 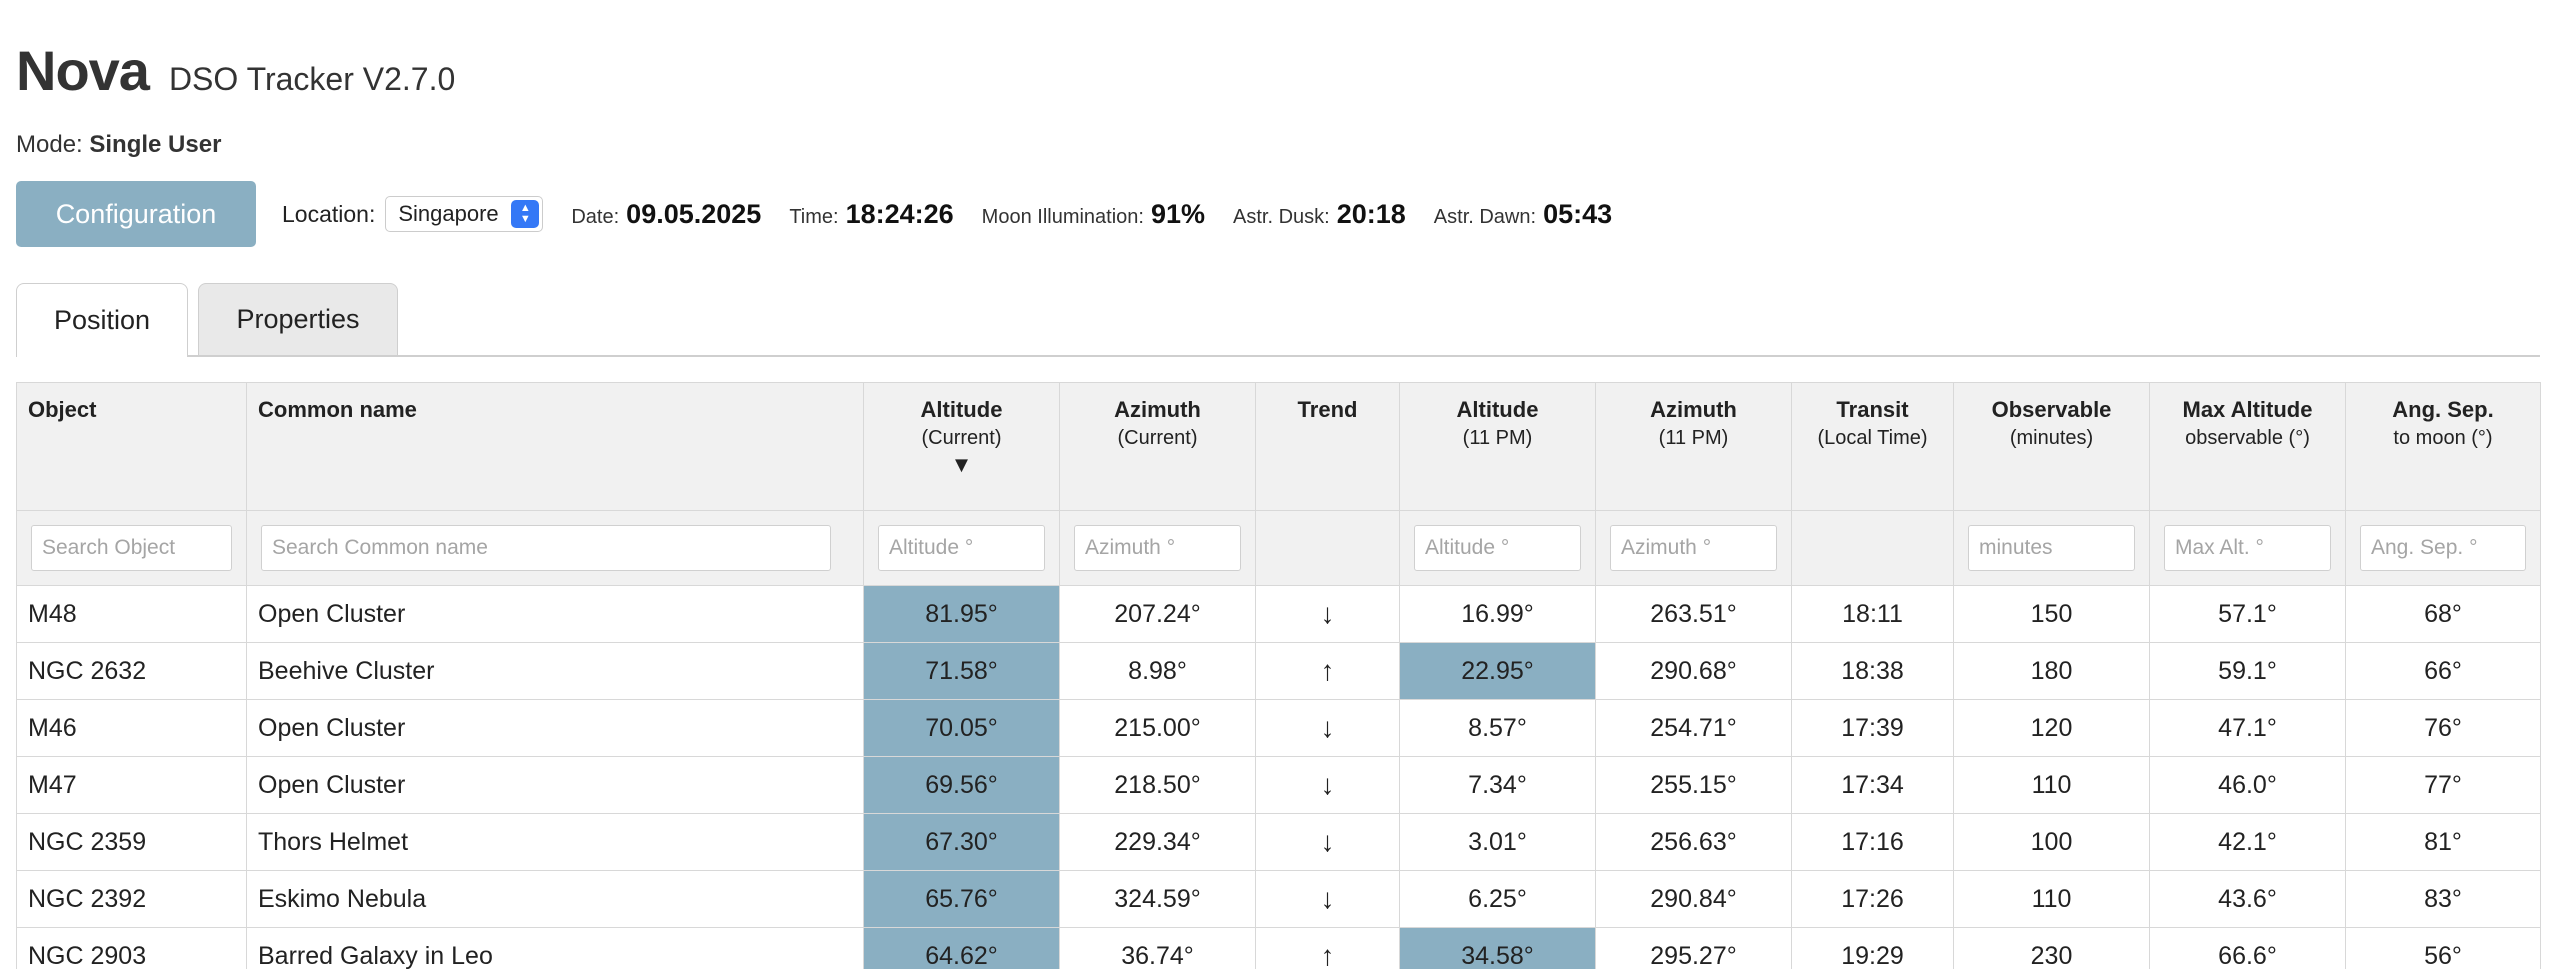 What do you see at coordinates (1872, 614) in the screenshot?
I see `transit-cell: 18:11` at bounding box center [1872, 614].